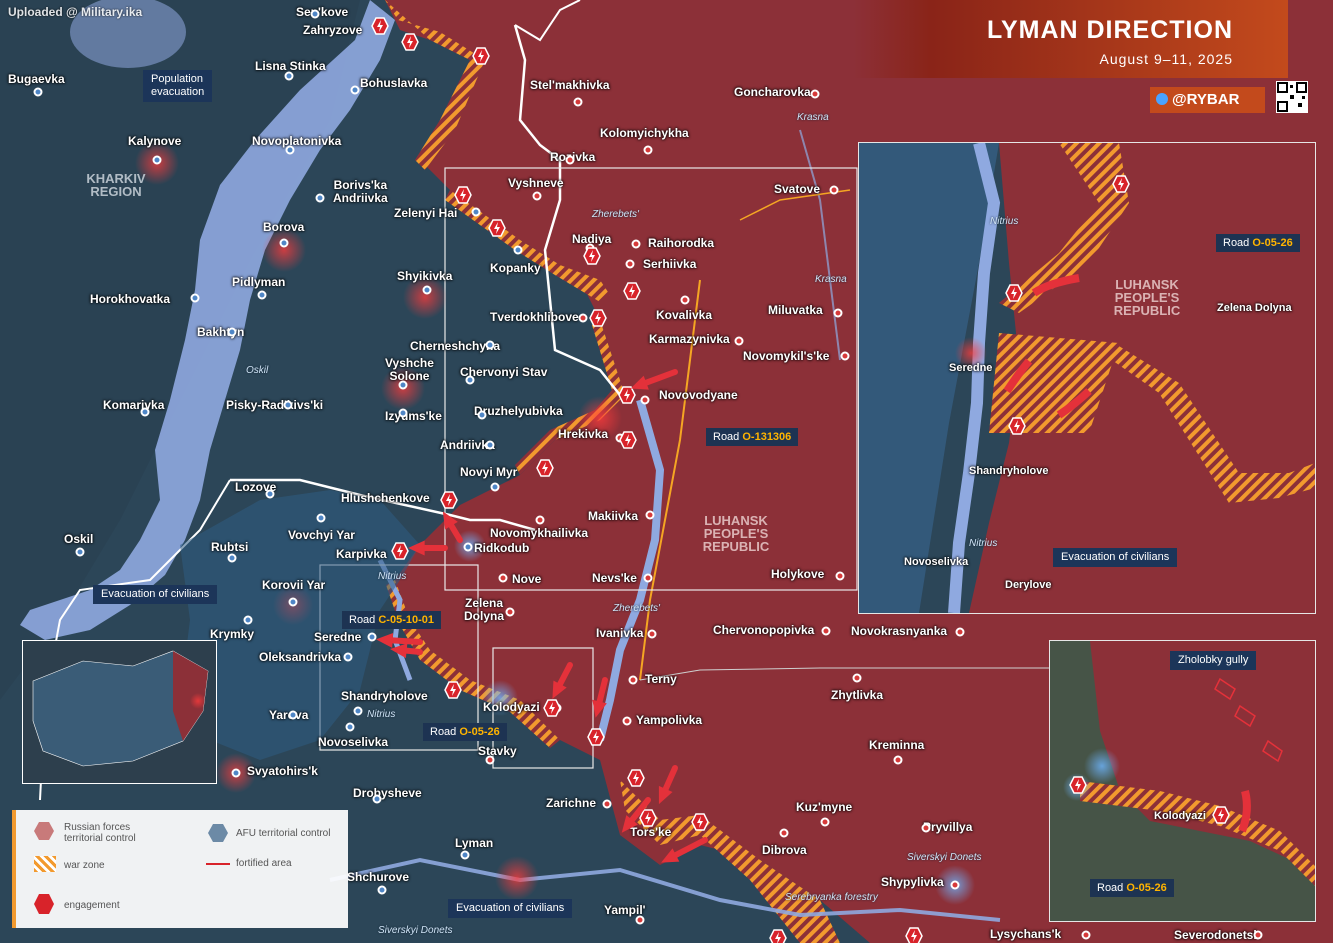 This screenshot has height=943, width=1333. Describe the element at coordinates (539, 533) in the screenshot. I see `settlement-russian-label: Novomykhailivka` at that location.